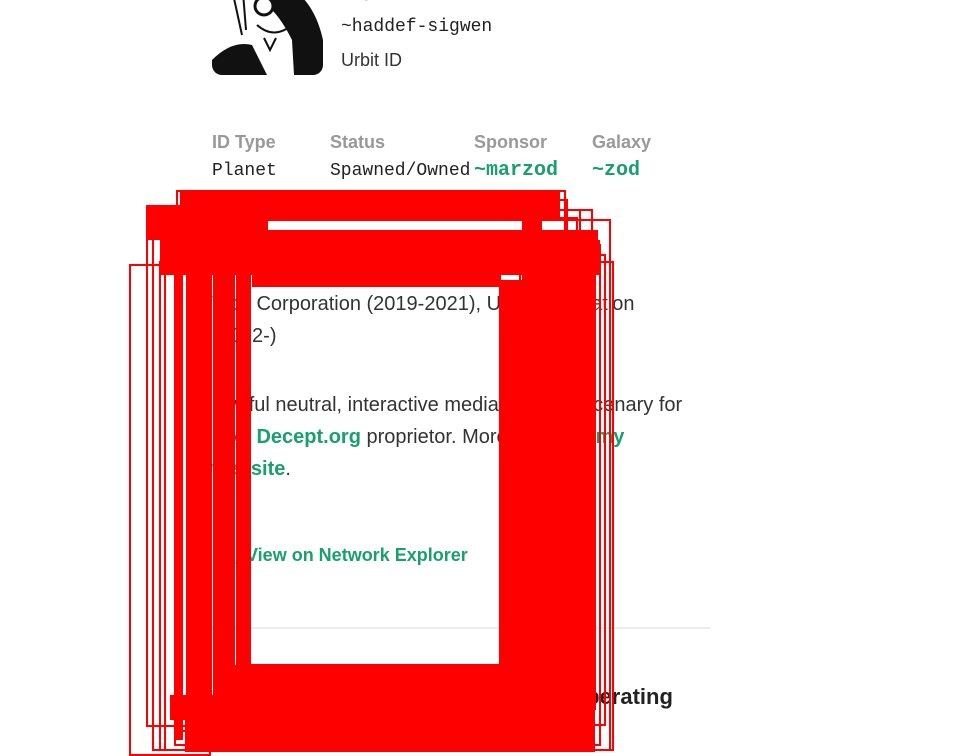  Describe the element at coordinates (516, 170) in the screenshot. I see `meta-sponsor-link: ~marzod` at that location.